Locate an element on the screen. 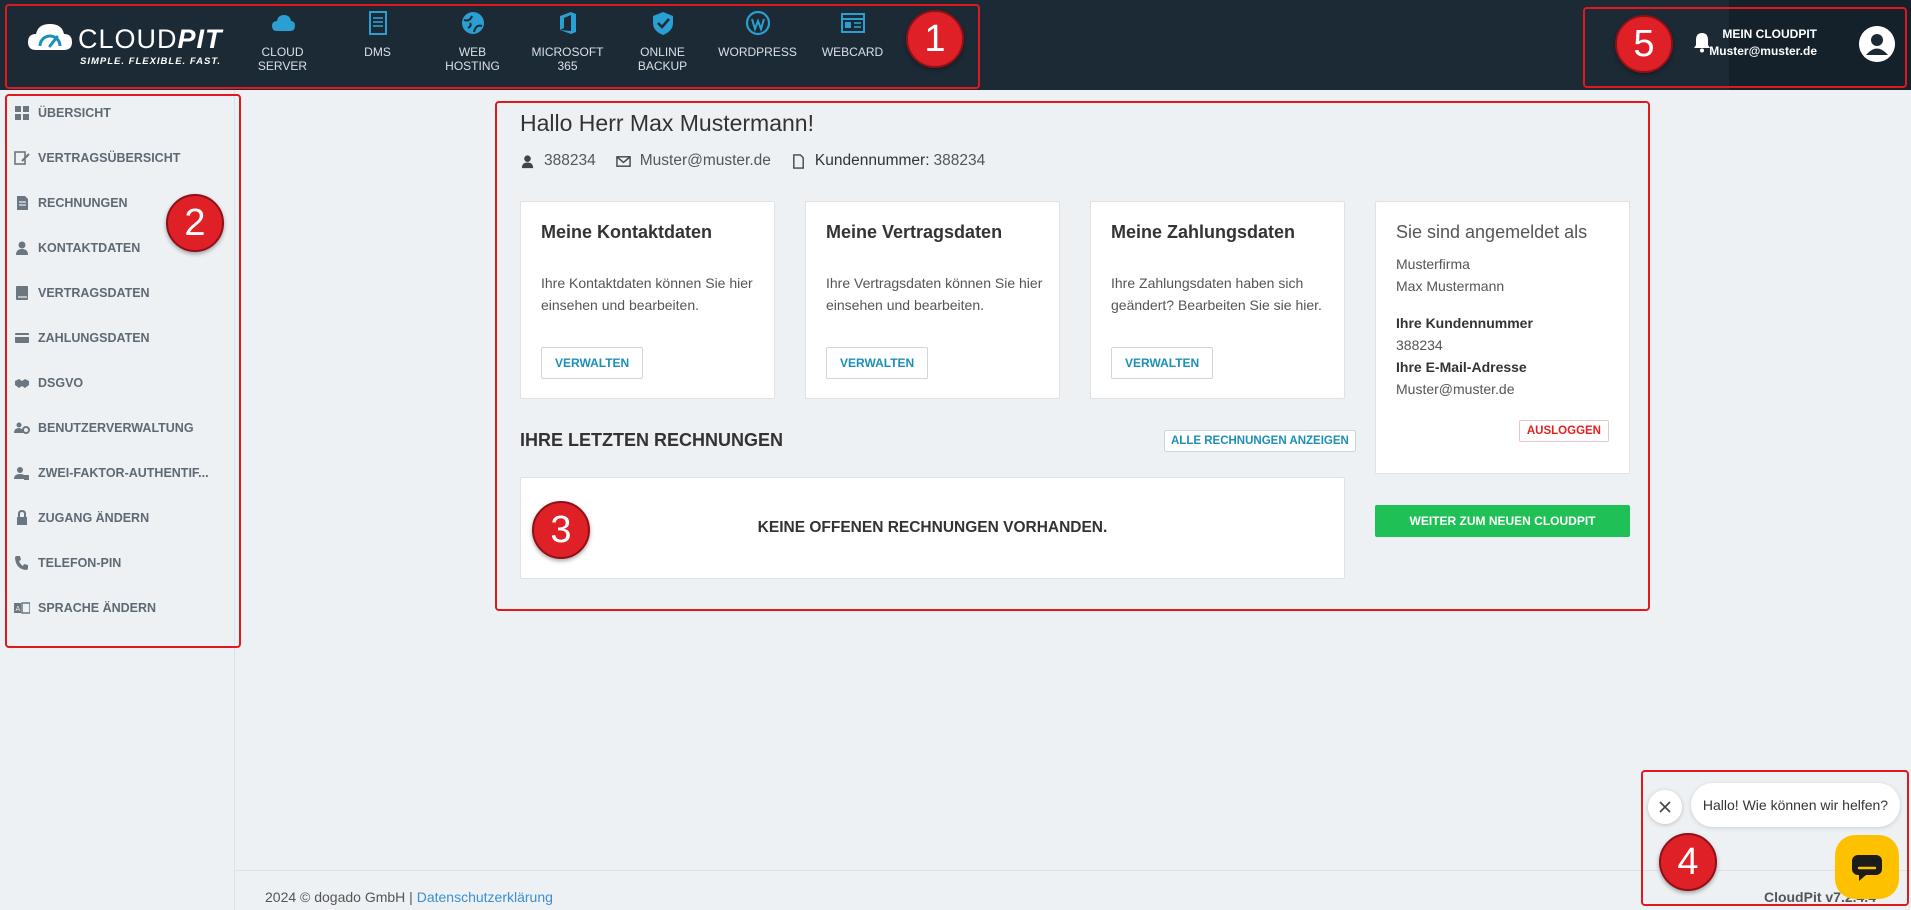  annotation-marker-1: 1 is located at coordinates (935, 39).